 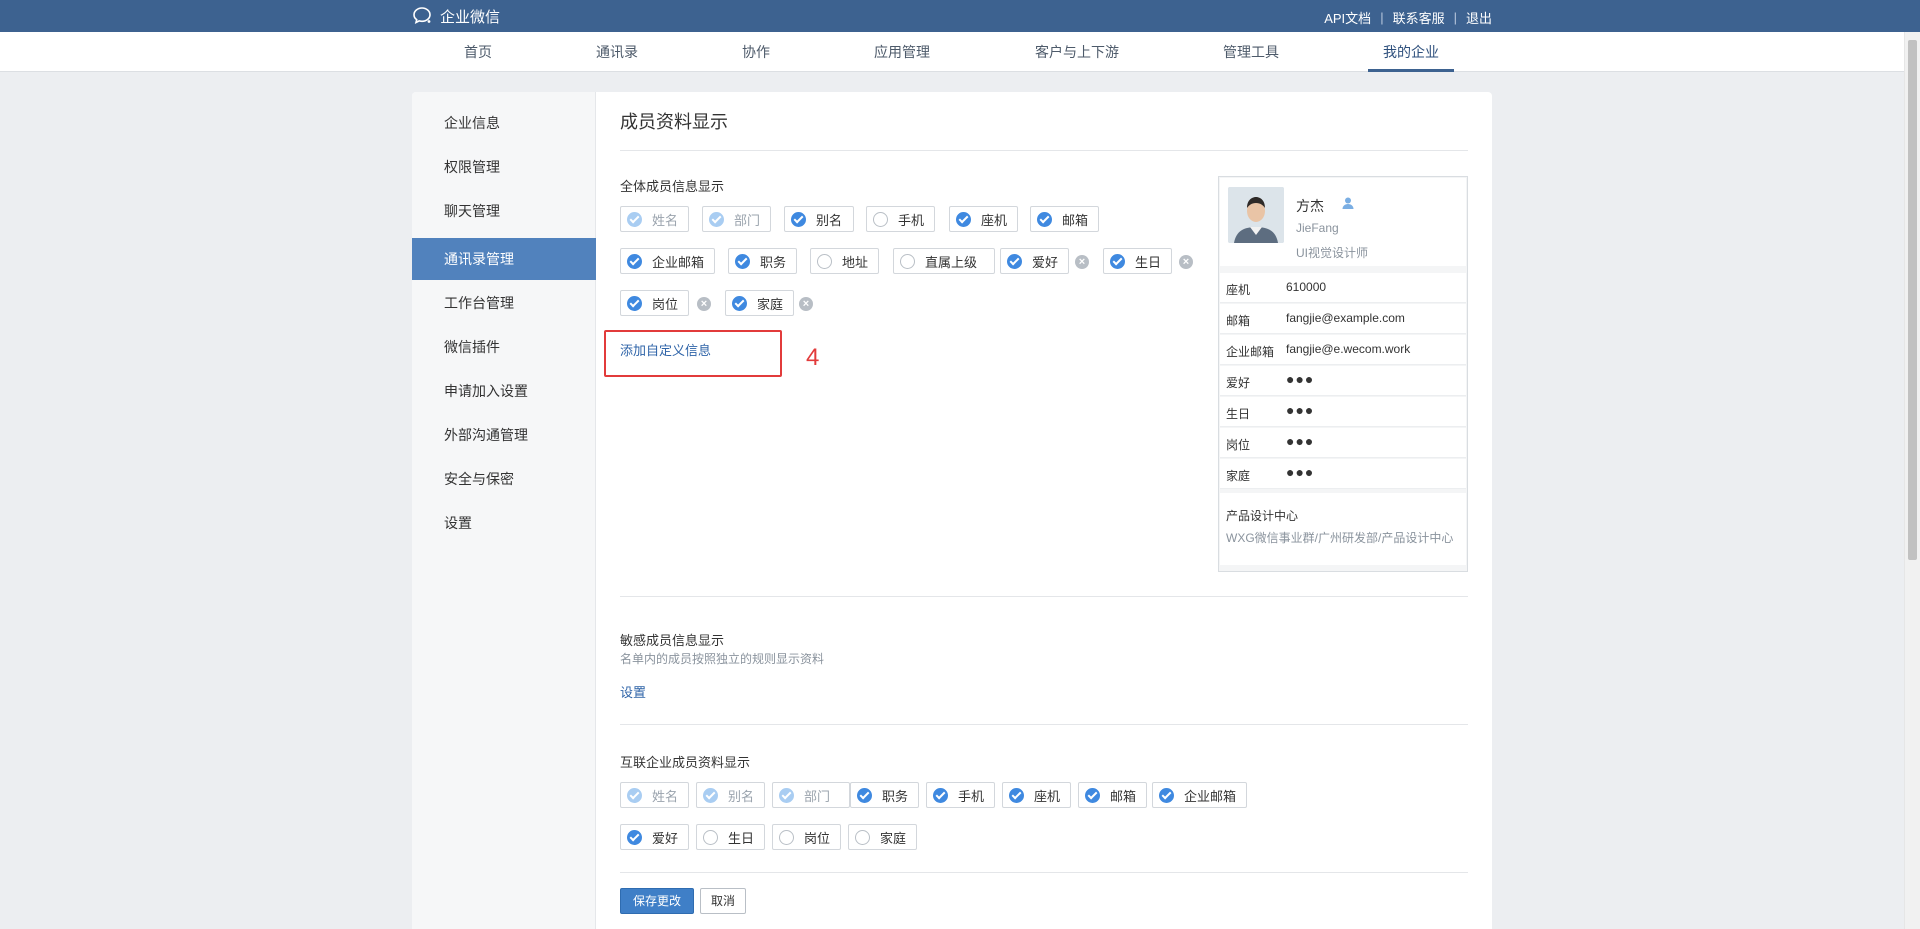 I want to click on all-members-field-chip: 岗位, so click(x=655, y=303).